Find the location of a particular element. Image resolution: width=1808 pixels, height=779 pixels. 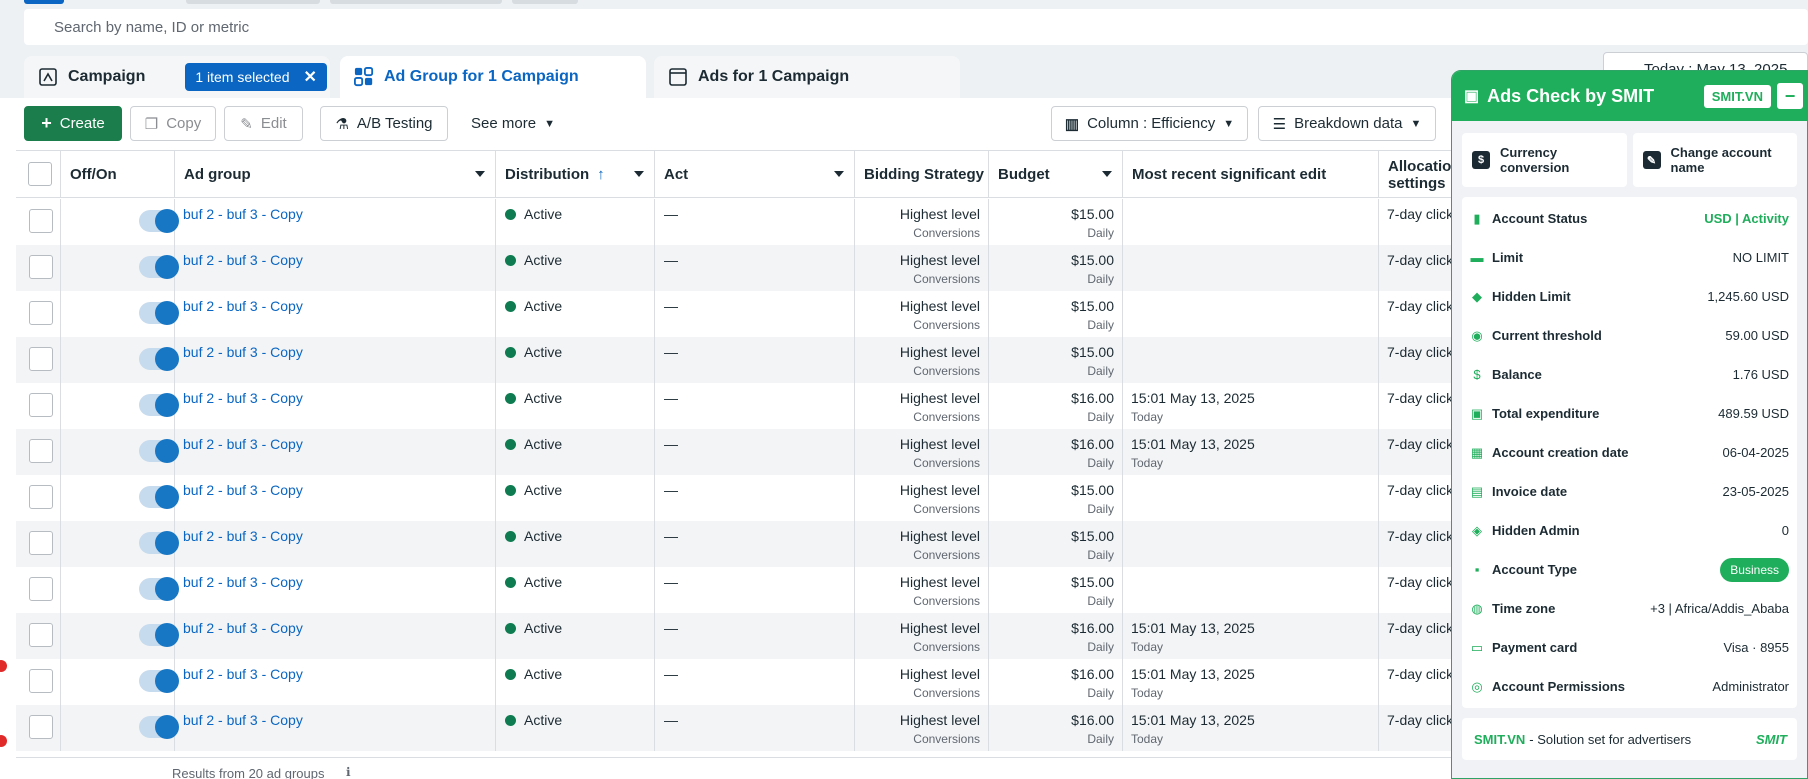

header-bidding: Bidding Strategy is located at coordinates (922, 174).